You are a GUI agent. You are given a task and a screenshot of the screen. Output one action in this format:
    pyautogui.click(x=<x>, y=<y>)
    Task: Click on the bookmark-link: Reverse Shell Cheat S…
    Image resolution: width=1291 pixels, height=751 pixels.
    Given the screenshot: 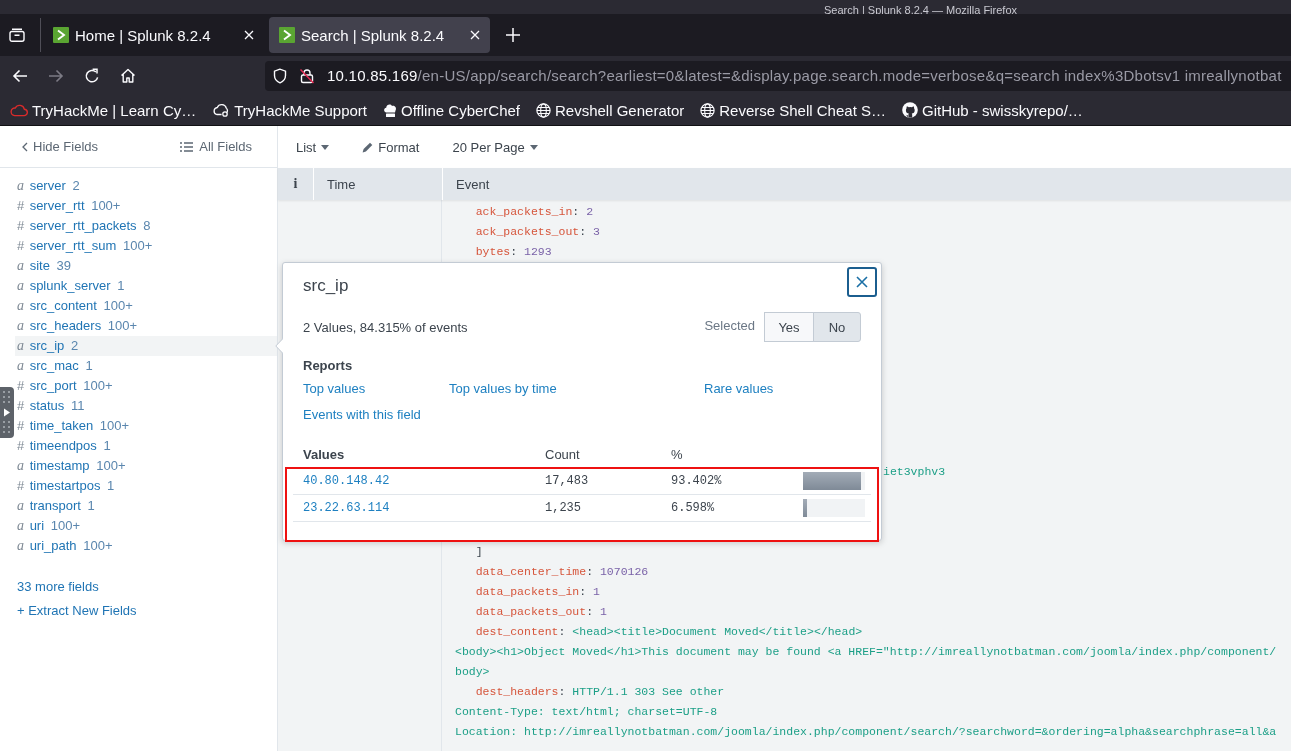 What is the action you would take?
    pyautogui.click(x=793, y=110)
    